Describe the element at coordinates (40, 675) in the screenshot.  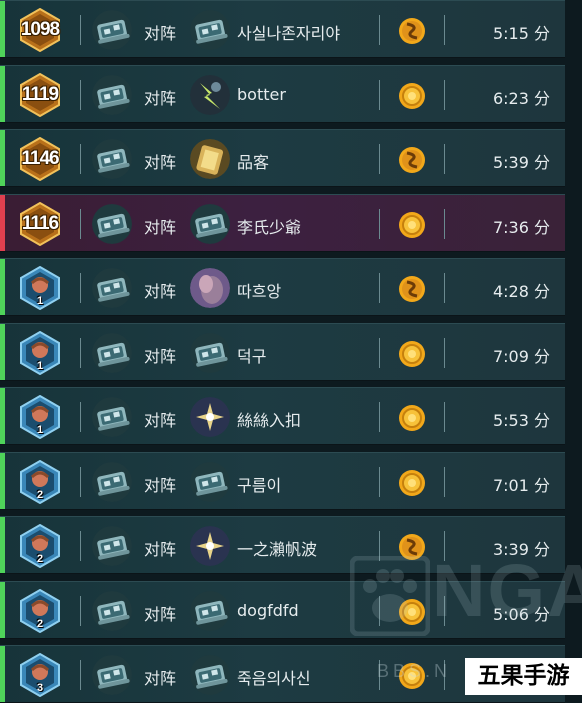
I see `tier-badge: 3` at that location.